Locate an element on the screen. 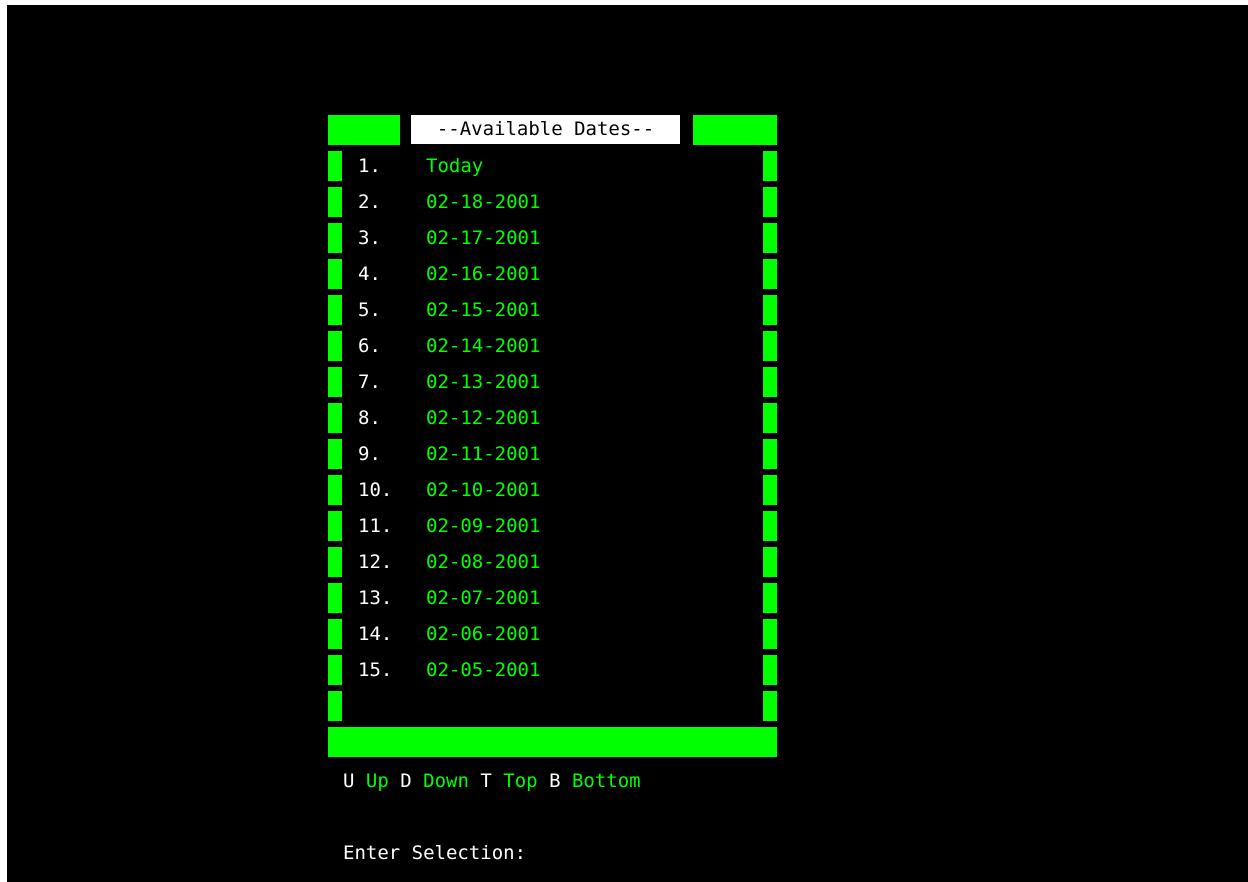 The width and height of the screenshot is (1248, 882). item-date: 02-08-2001 is located at coordinates (483, 562).